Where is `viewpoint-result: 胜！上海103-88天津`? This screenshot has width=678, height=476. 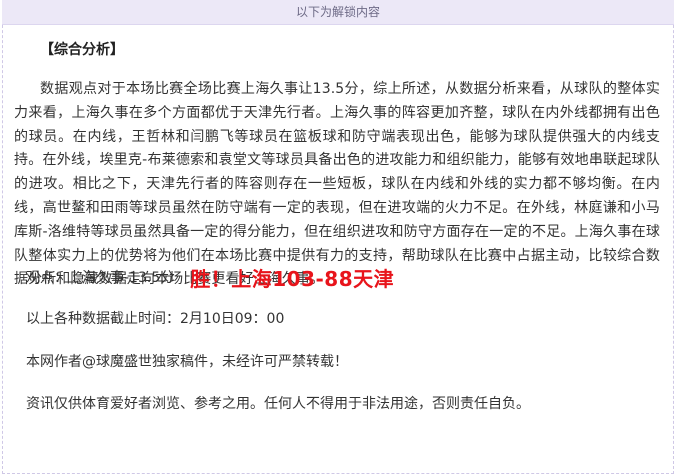
viewpoint-result: 胜！上海103-88天津 is located at coordinates (292, 278).